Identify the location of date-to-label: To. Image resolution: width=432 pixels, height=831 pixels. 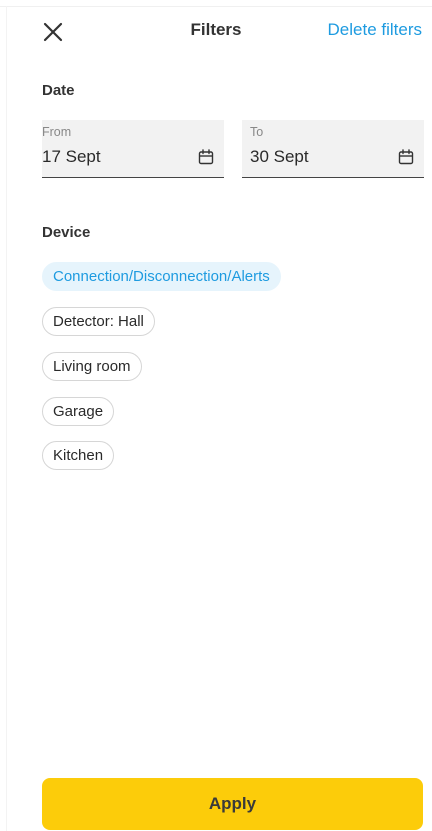
(257, 132).